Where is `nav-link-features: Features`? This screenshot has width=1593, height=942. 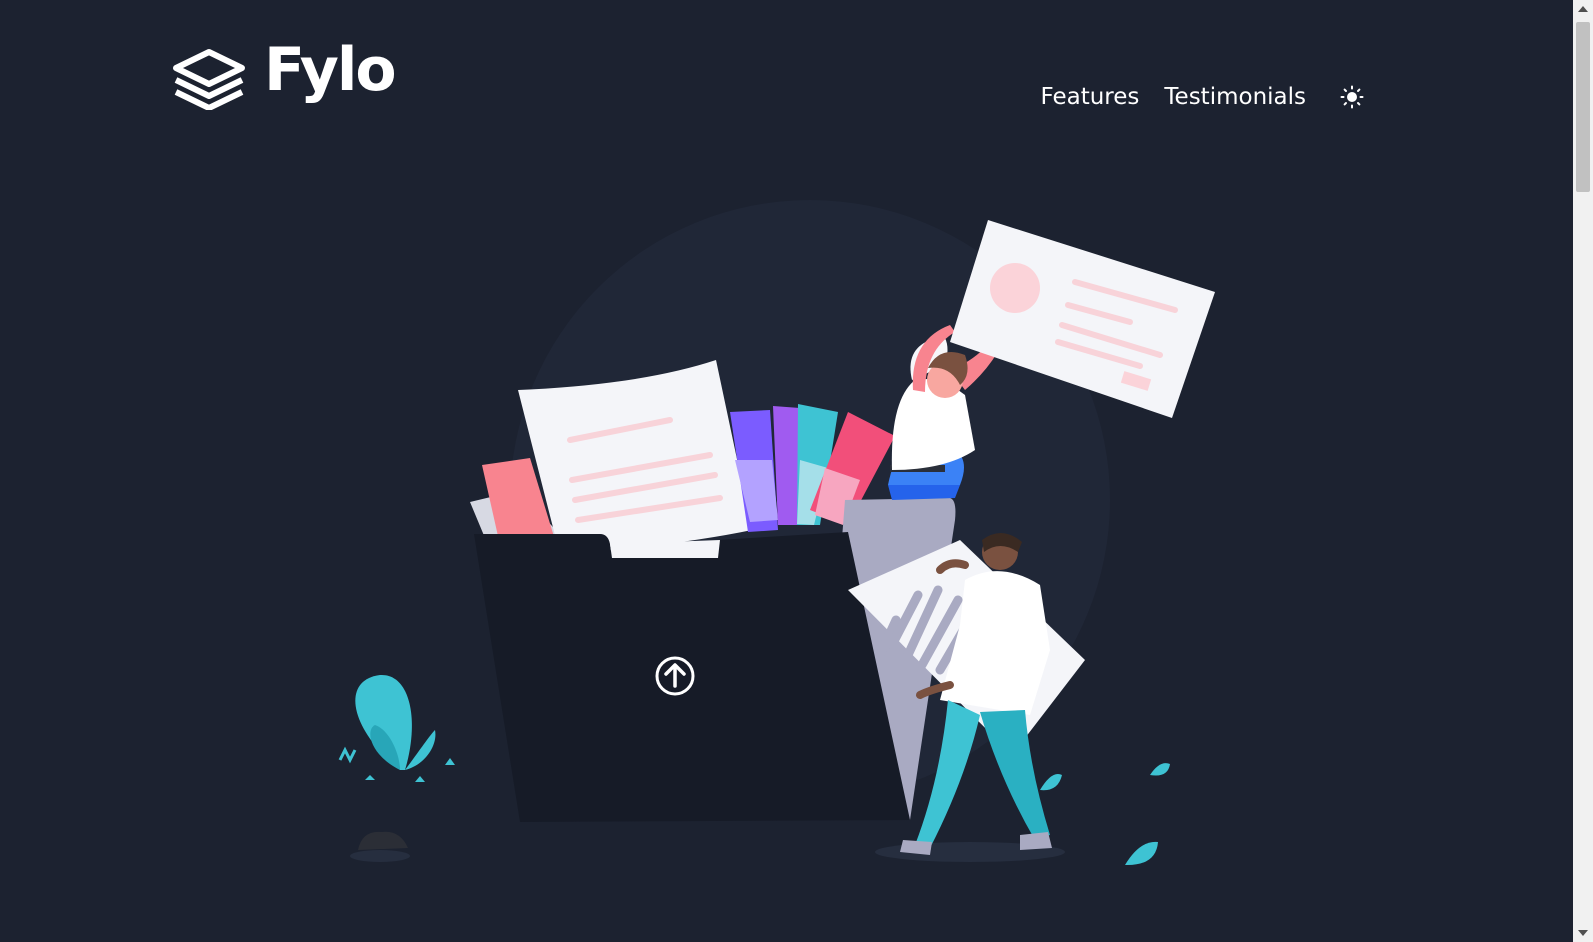 nav-link-features: Features is located at coordinates (1090, 97).